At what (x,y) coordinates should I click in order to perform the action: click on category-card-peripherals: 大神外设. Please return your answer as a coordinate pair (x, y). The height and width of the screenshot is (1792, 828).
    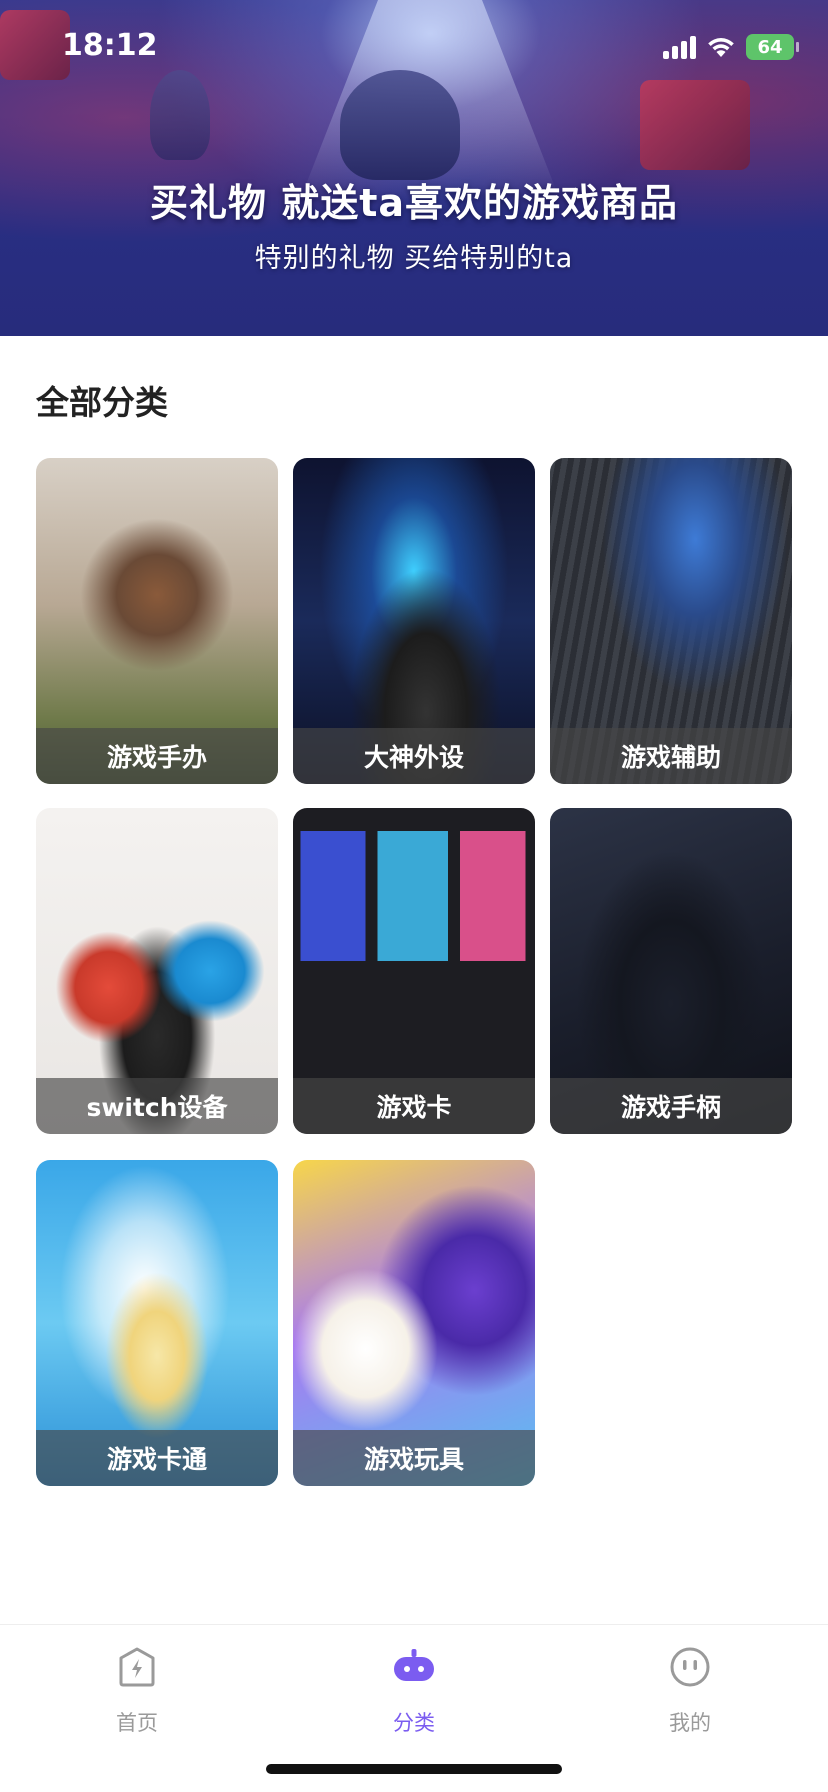
    Looking at the image, I should click on (414, 621).